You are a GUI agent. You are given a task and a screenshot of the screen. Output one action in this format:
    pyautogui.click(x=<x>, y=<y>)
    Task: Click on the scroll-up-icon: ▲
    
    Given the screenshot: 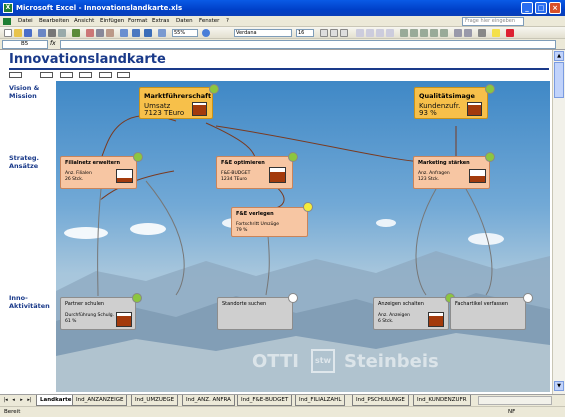 What is the action you would take?
    pyautogui.click(x=559, y=56)
    